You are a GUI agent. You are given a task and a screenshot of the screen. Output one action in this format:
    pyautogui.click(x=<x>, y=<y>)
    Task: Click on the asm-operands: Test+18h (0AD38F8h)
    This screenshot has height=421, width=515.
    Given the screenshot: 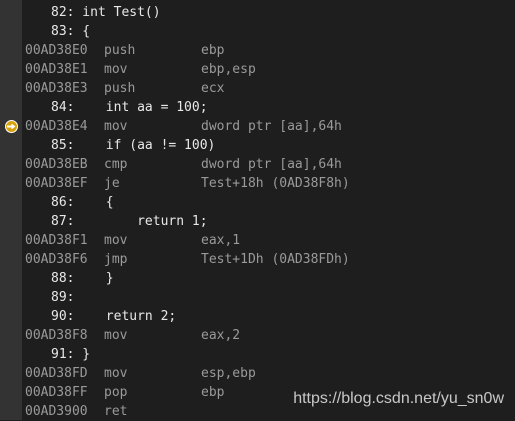 What is the action you would take?
    pyautogui.click(x=275, y=183)
    